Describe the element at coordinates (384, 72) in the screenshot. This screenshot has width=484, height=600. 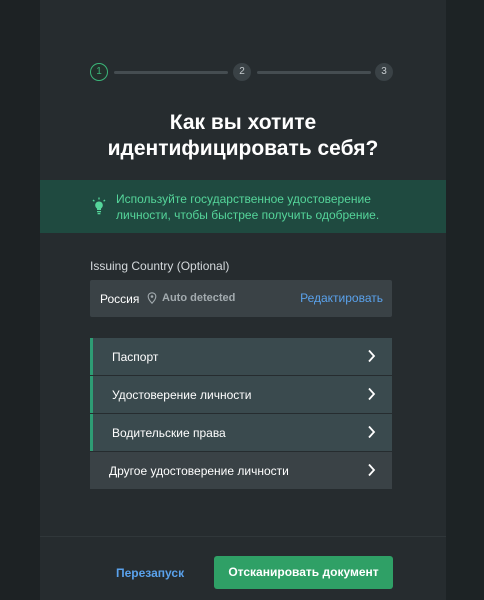
I see `step-3: 3` at that location.